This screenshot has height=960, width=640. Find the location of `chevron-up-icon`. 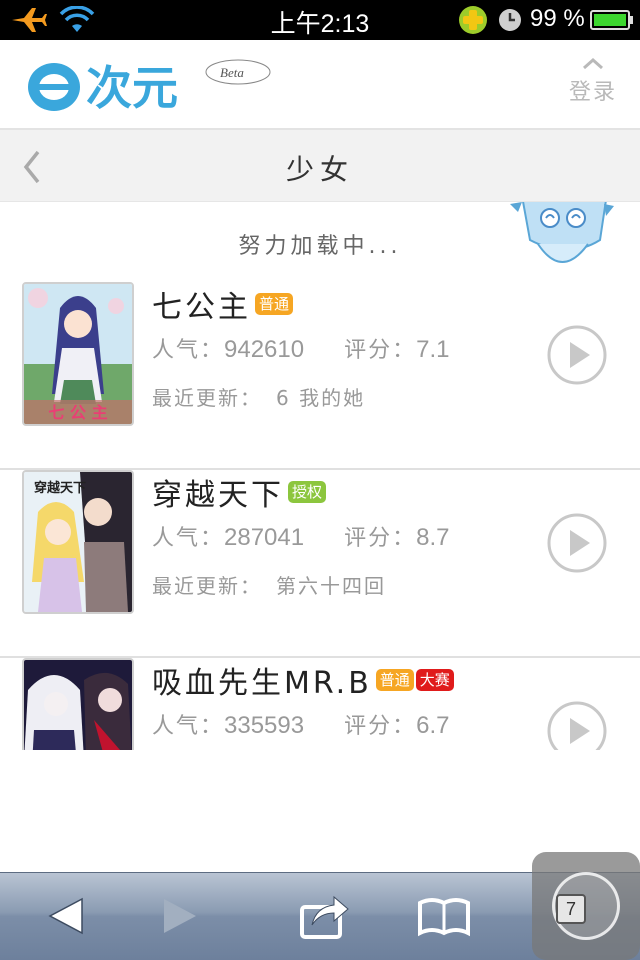

chevron-up-icon is located at coordinates (593, 63).